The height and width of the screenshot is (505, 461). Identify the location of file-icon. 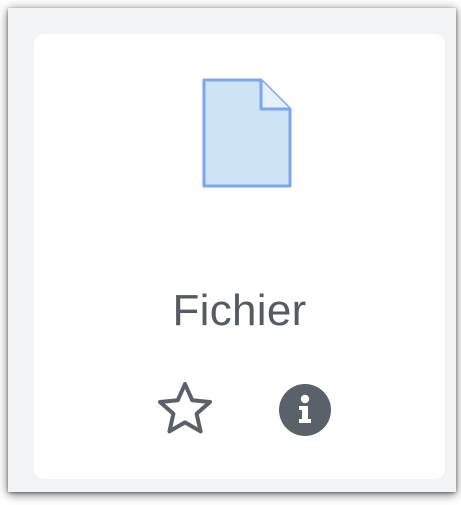
(247, 133).